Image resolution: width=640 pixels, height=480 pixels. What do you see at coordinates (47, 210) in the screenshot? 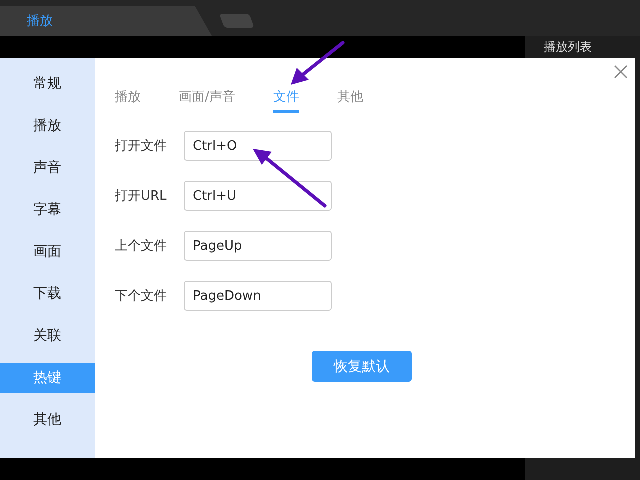
I see `sidebar-item: 字幕` at bounding box center [47, 210].